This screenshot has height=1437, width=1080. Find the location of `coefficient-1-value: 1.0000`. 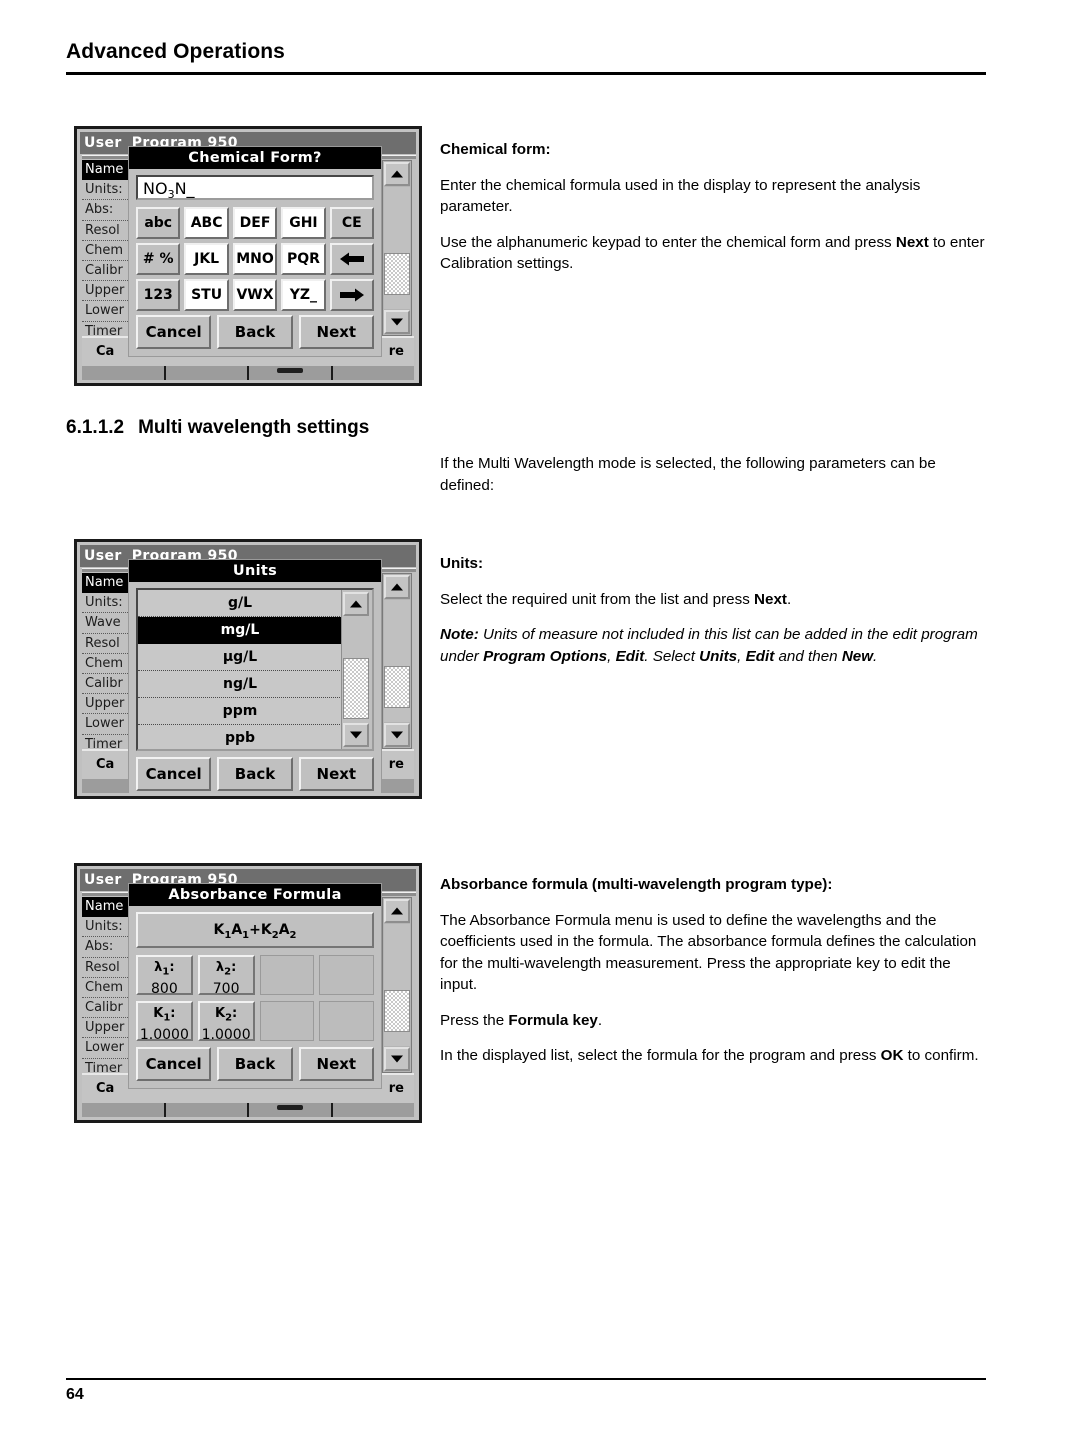

coefficient-1-value: 1.0000 is located at coordinates (164, 1034).